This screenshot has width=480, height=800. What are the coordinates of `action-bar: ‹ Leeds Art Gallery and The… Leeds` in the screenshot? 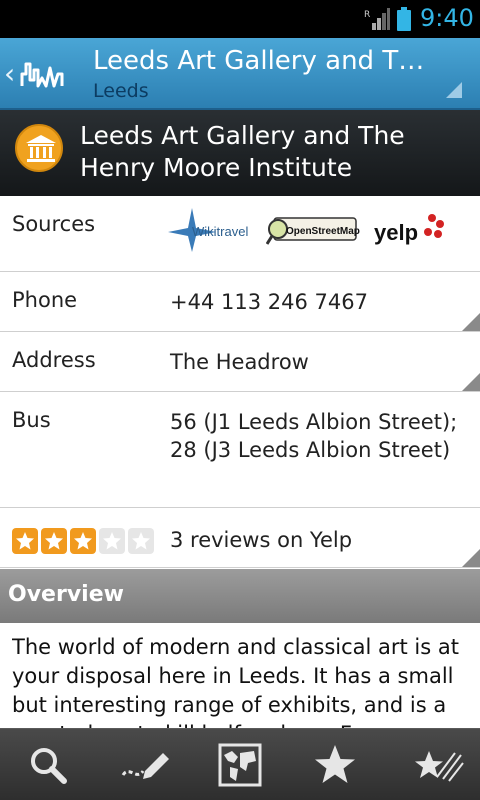 It's located at (240, 74).